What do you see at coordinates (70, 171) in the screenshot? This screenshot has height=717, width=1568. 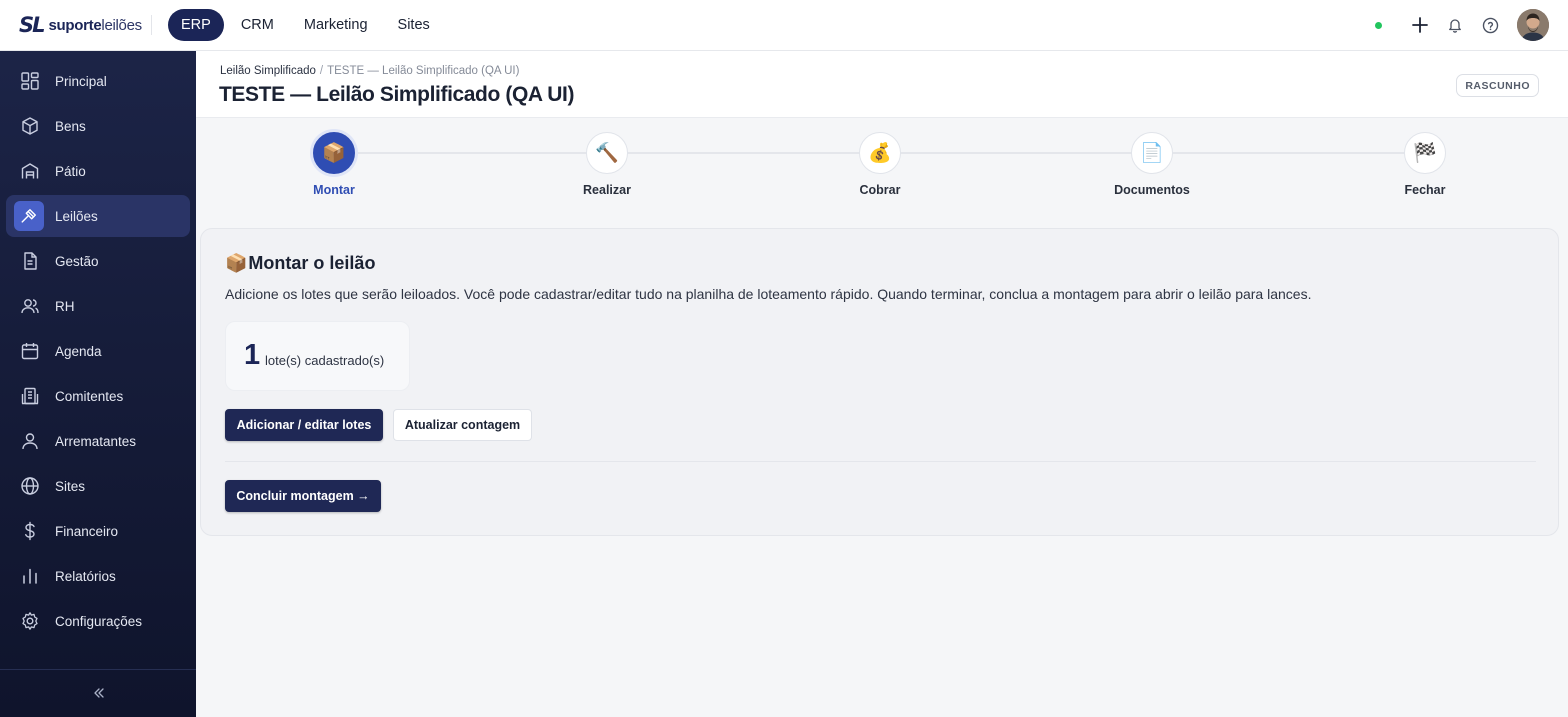 I see `sidebar-item-label: Pátio` at bounding box center [70, 171].